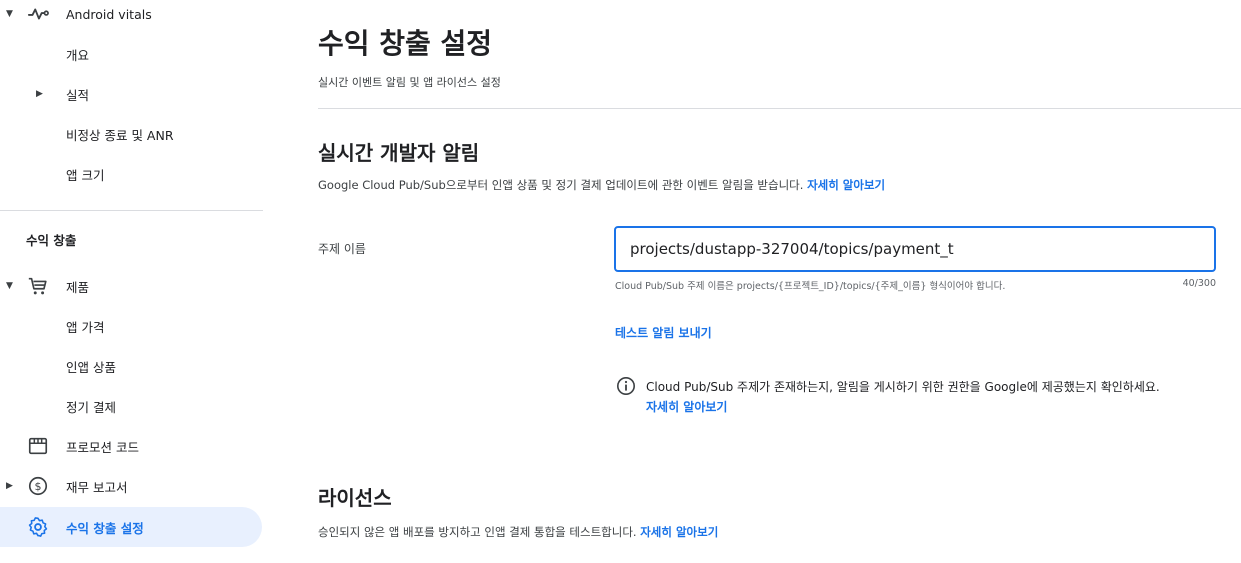 The height and width of the screenshot is (563, 1241). I want to click on store-icon, so click(38, 446).